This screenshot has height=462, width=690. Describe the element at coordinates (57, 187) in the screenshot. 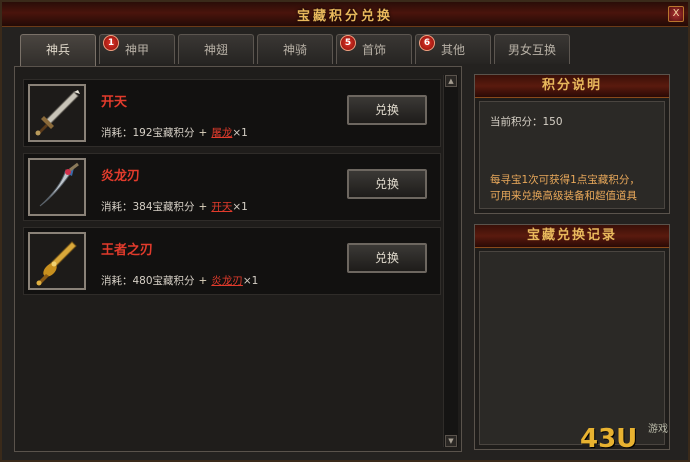

I see `curved-blade-icon` at that location.